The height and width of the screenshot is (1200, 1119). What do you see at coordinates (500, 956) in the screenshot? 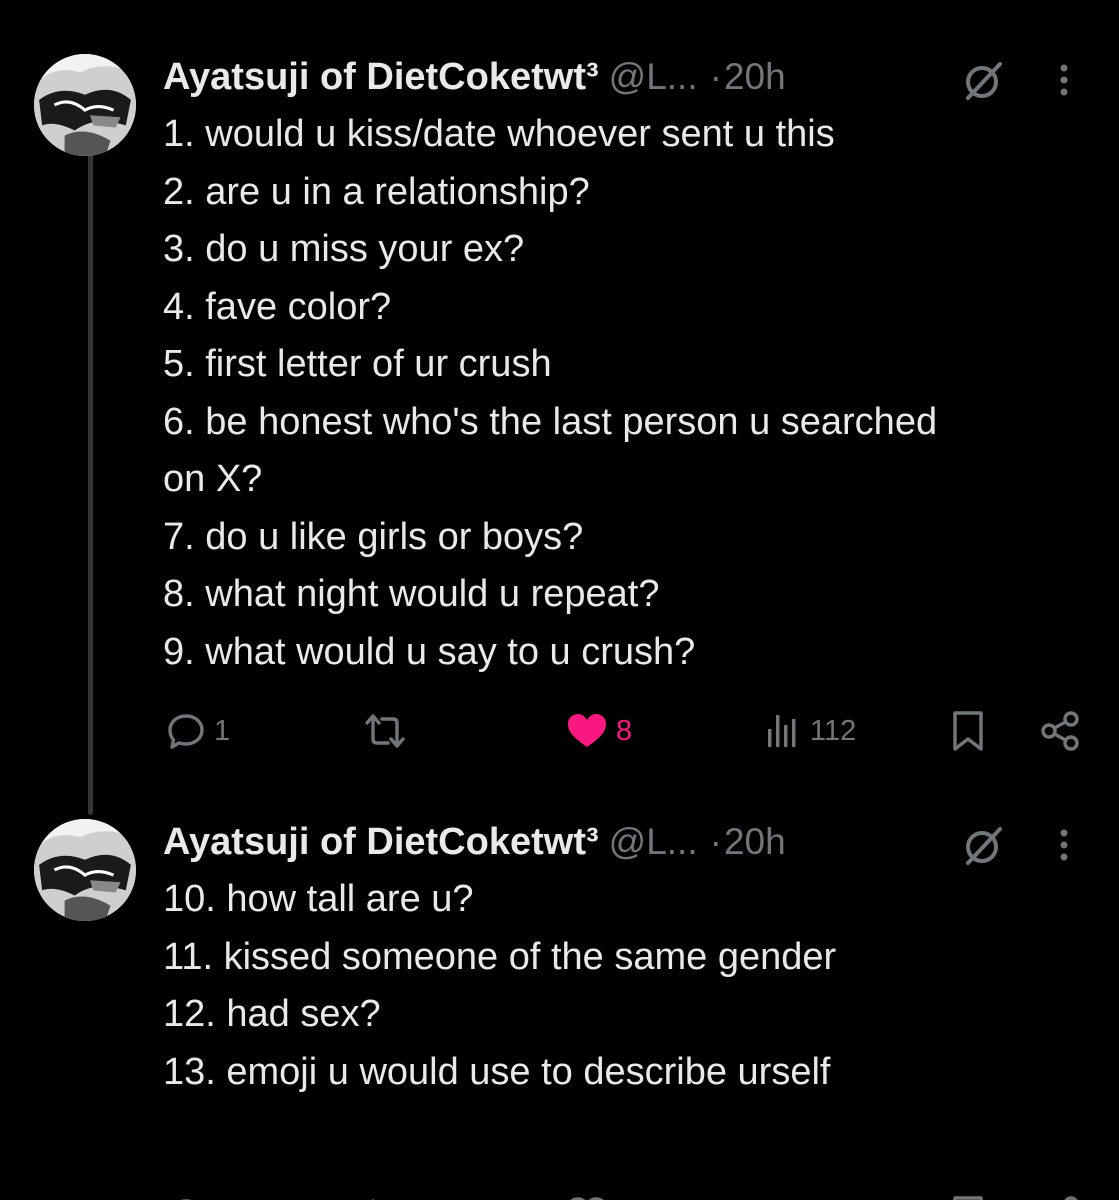
I see `tweet-line: 11. kissed someone of the same gender` at bounding box center [500, 956].